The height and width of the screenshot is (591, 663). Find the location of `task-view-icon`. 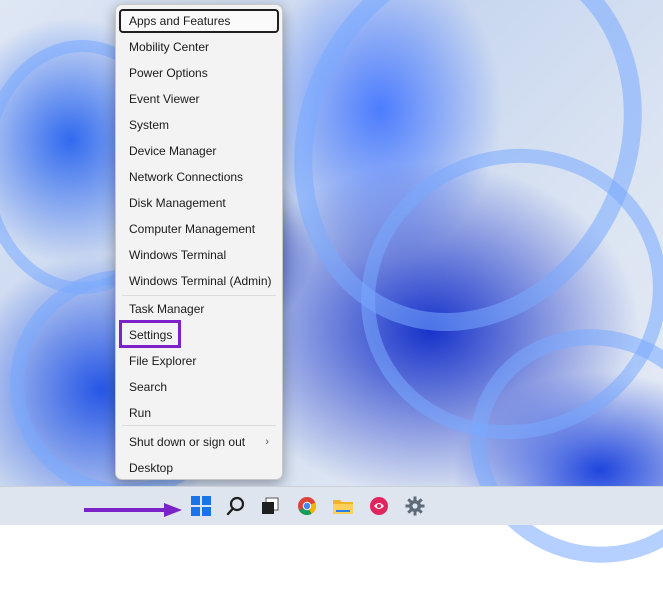

task-view-icon is located at coordinates (270, 506).